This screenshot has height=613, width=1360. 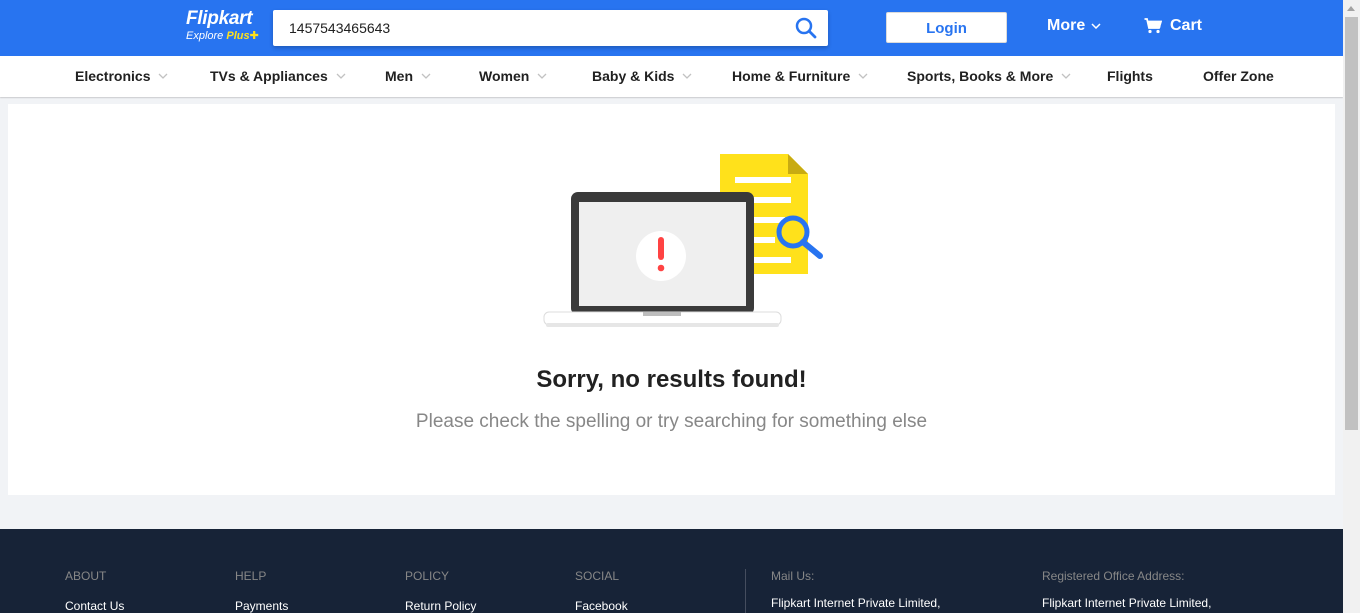 I want to click on category-label: Offer Zone, so click(x=1238, y=76).